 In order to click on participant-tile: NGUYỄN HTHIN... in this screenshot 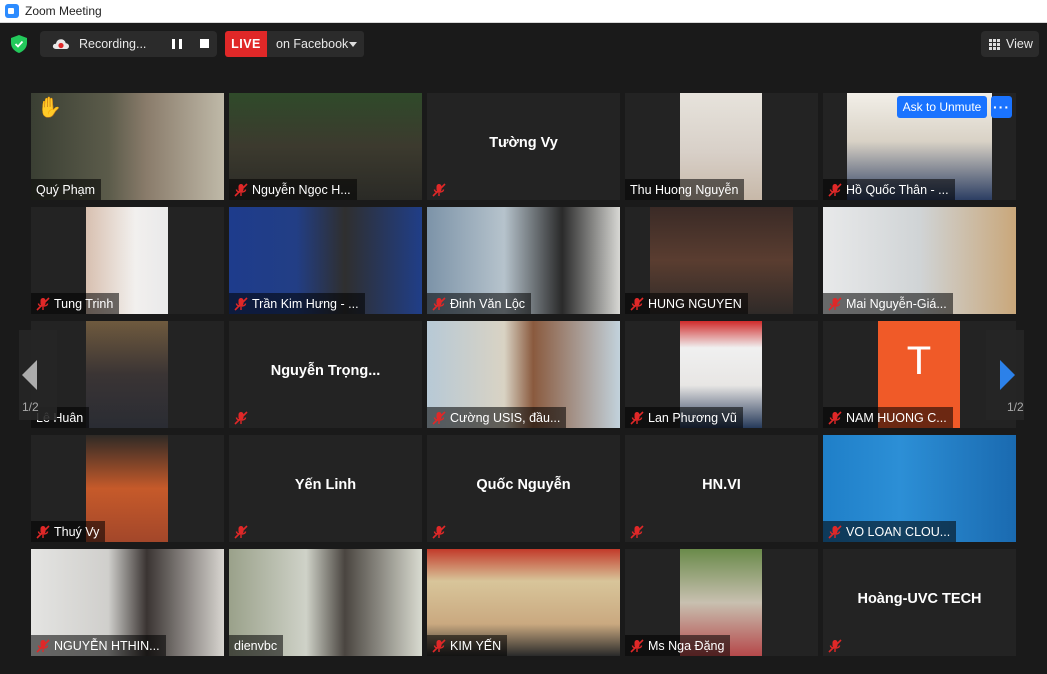, I will do `click(127, 602)`.